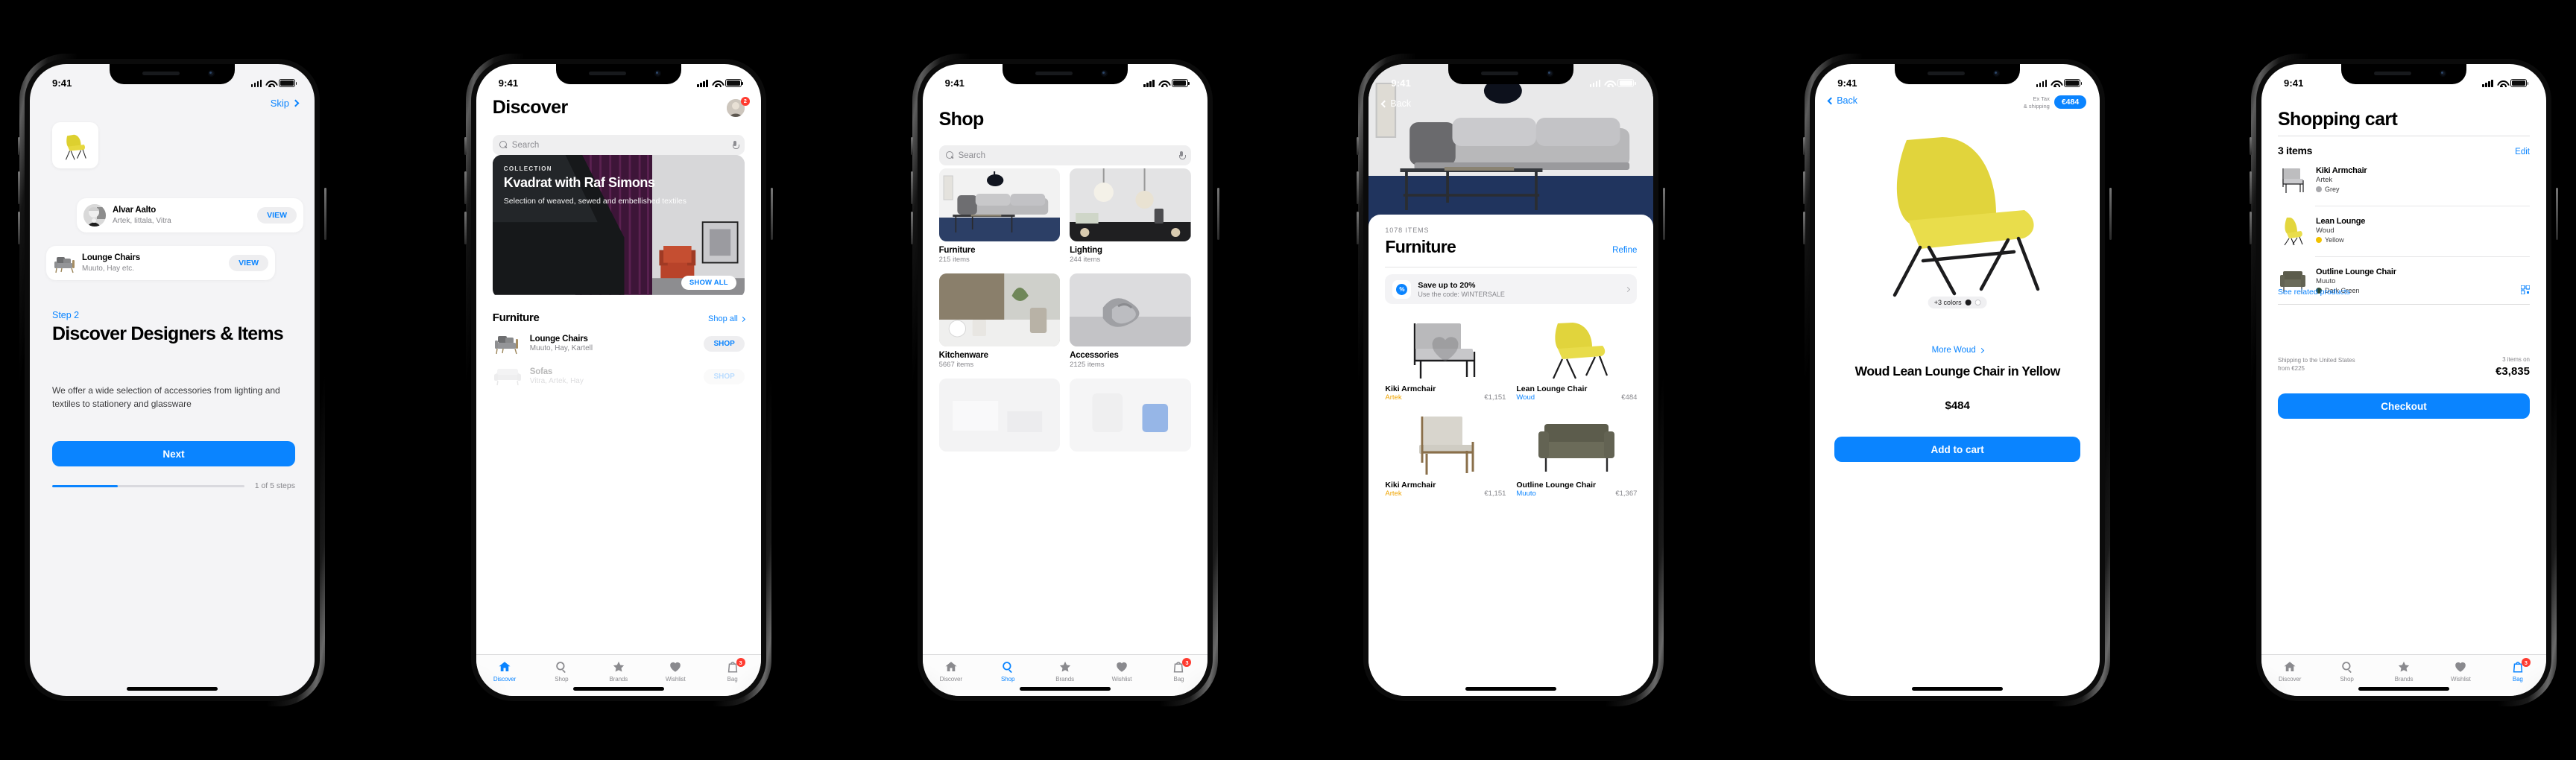  I want to click on list-item: Lounge Chairs Muuto, Hay, Kartell SHOP, so click(619, 343).